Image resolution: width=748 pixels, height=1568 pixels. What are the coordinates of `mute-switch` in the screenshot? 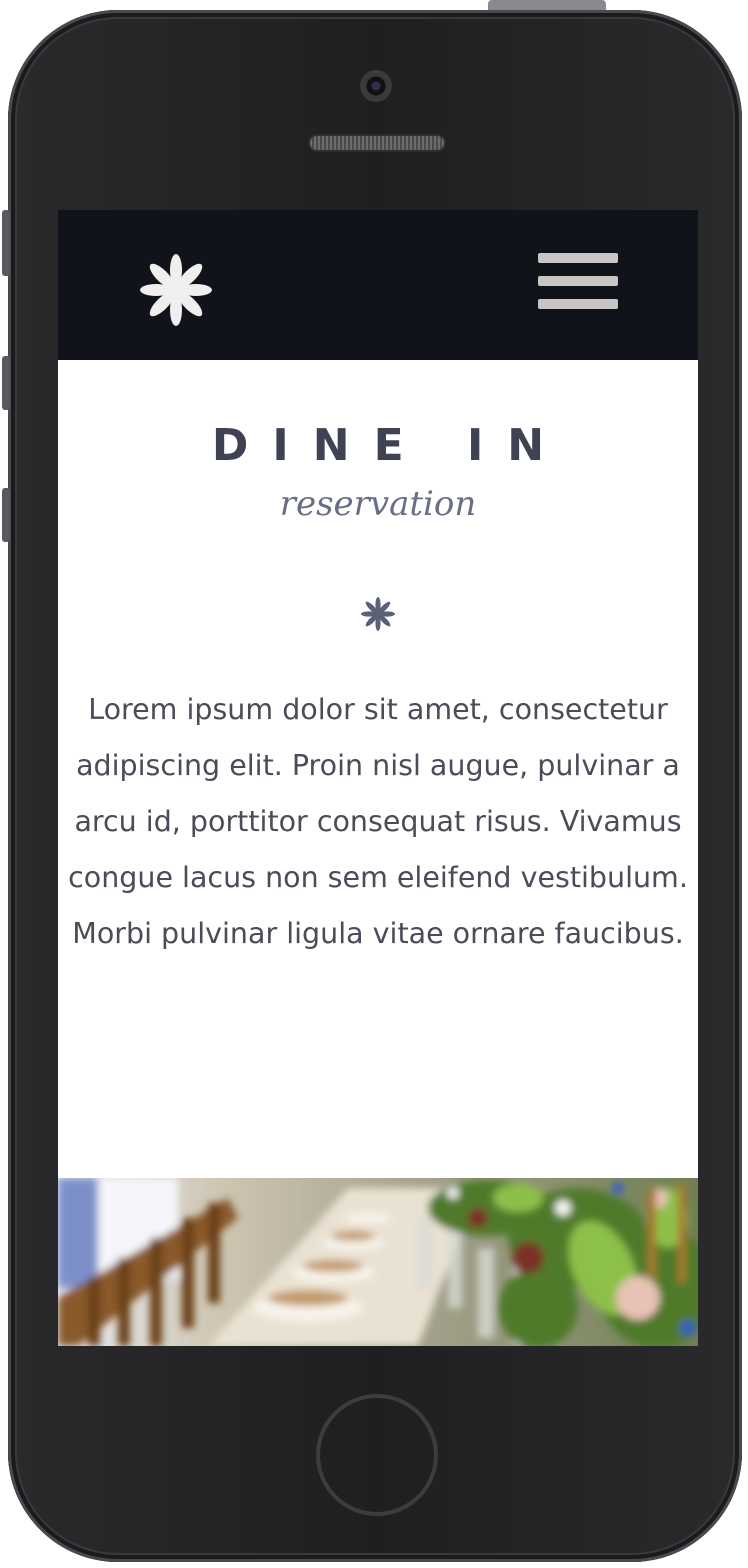 It's located at (6, 243).